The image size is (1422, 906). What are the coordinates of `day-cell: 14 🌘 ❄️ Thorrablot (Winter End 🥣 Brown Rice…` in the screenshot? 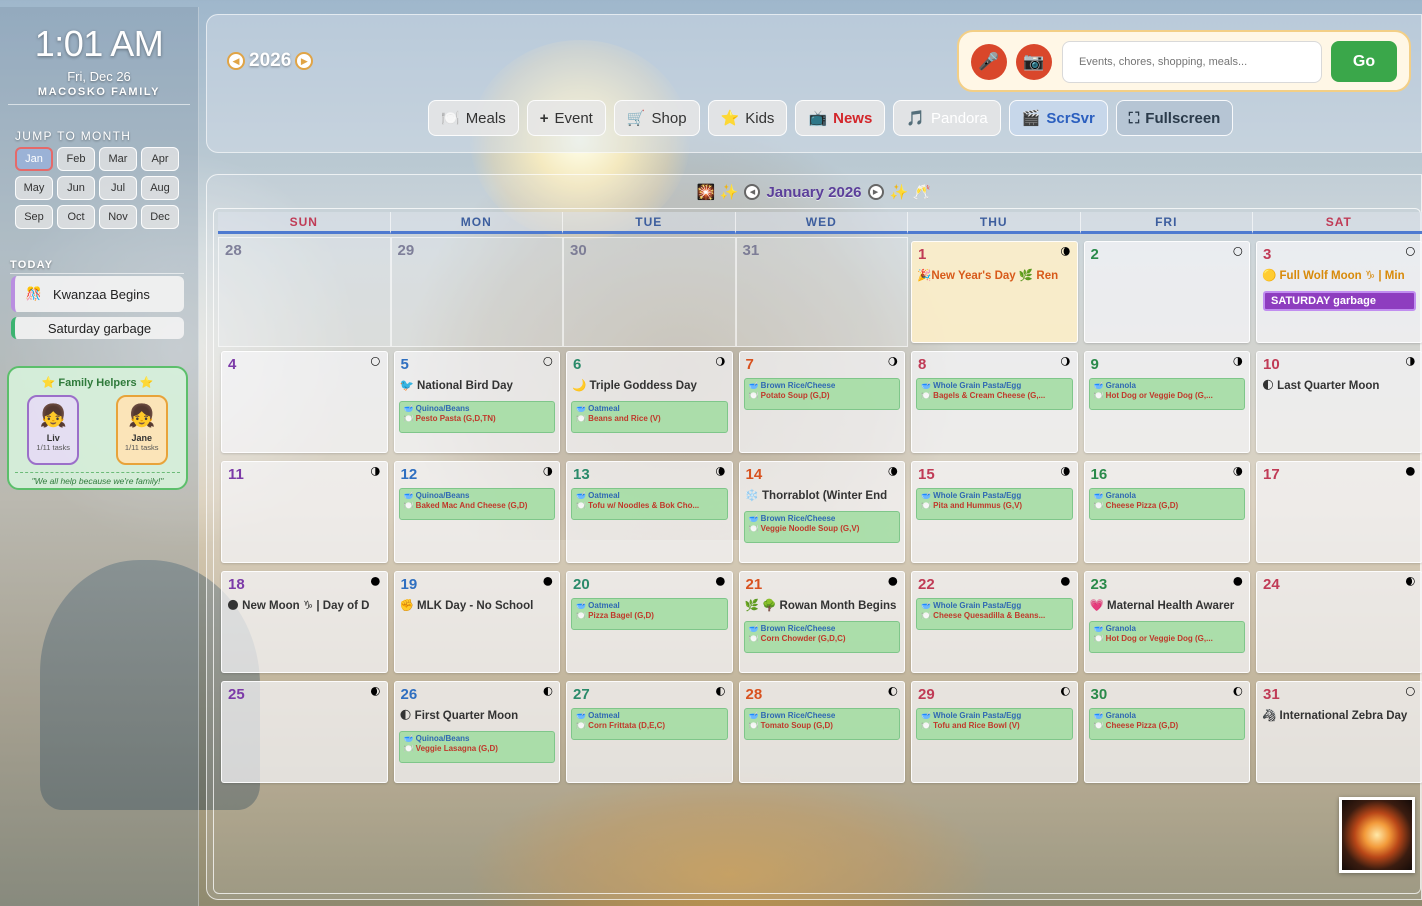 It's located at (821, 512).